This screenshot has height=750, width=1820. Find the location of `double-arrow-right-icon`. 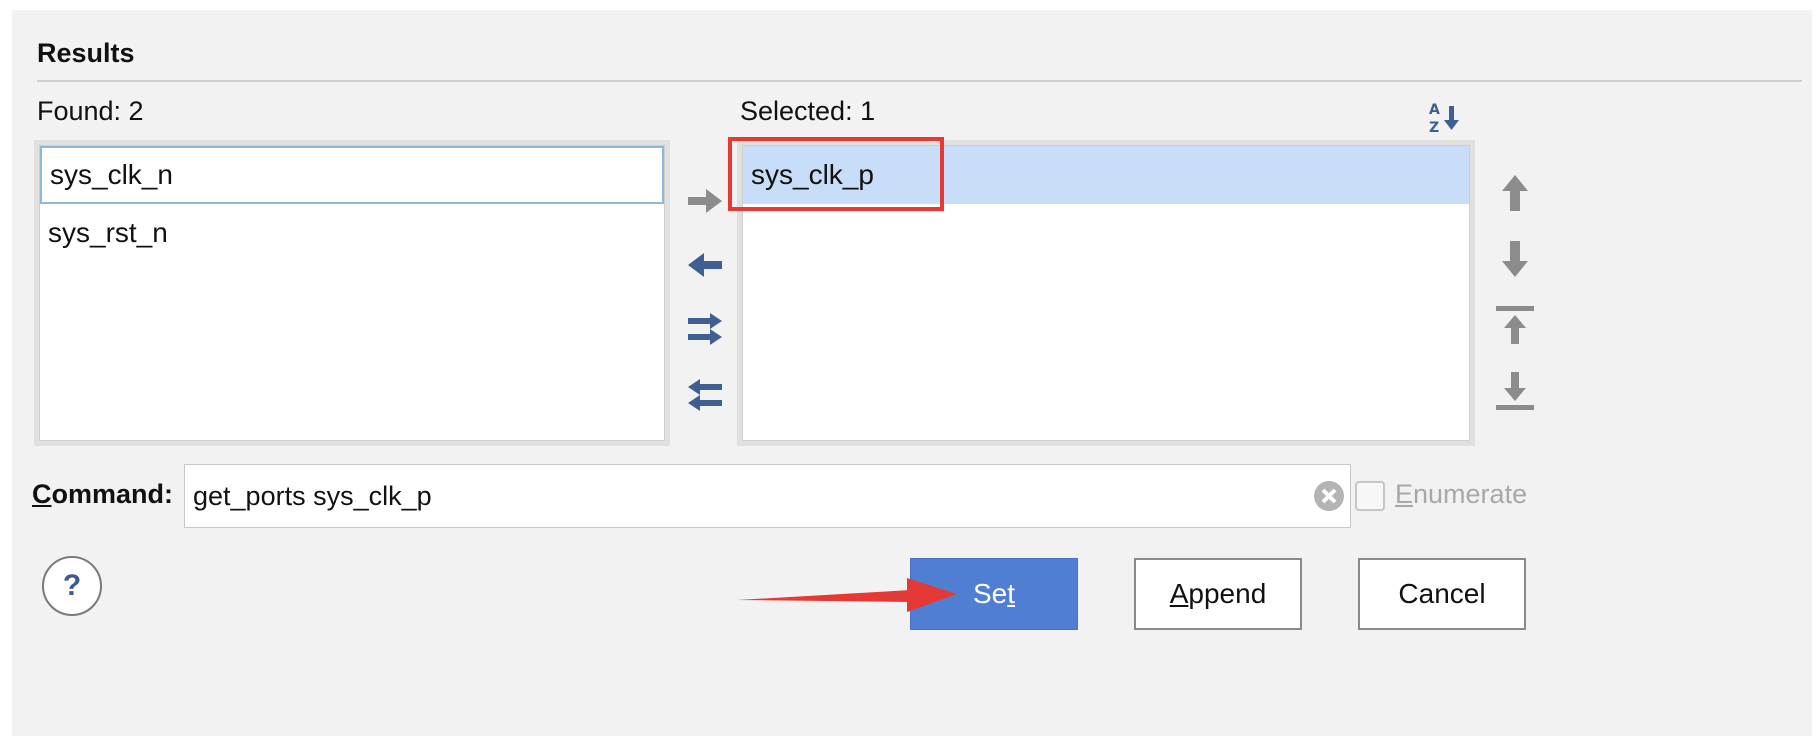

double-arrow-right-icon is located at coordinates (705, 329).